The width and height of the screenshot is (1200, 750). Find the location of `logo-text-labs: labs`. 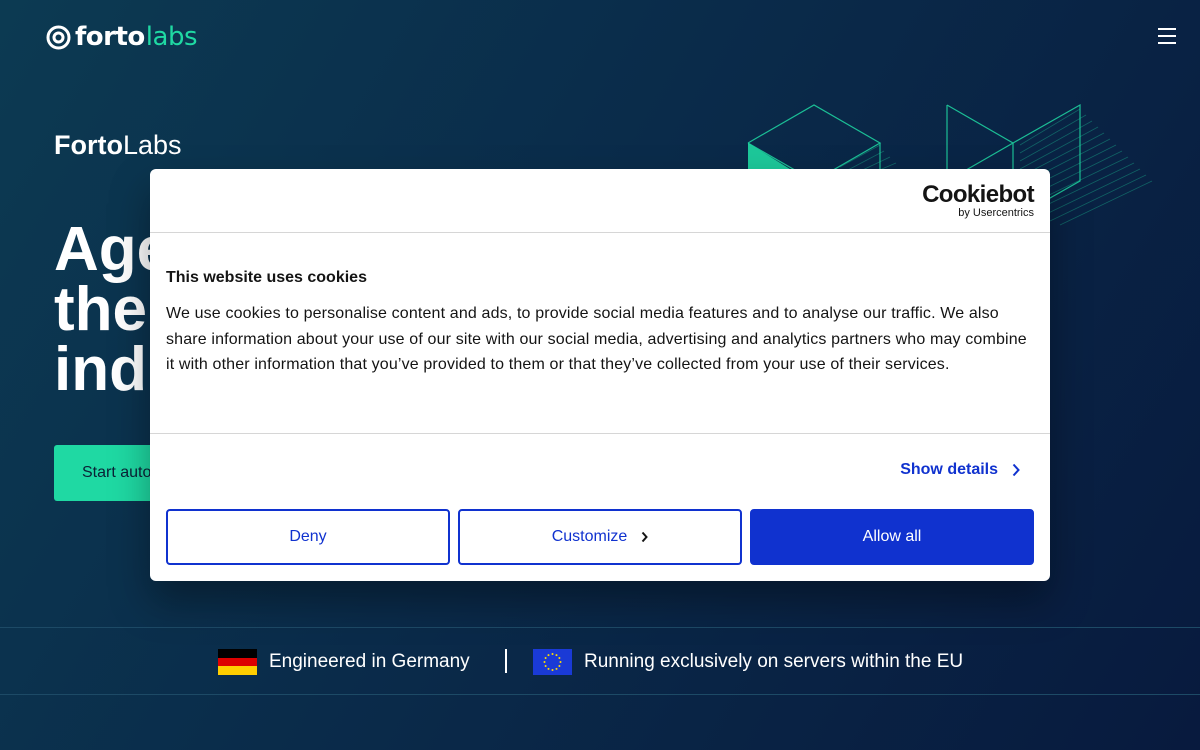

logo-text-labs: labs is located at coordinates (171, 37).